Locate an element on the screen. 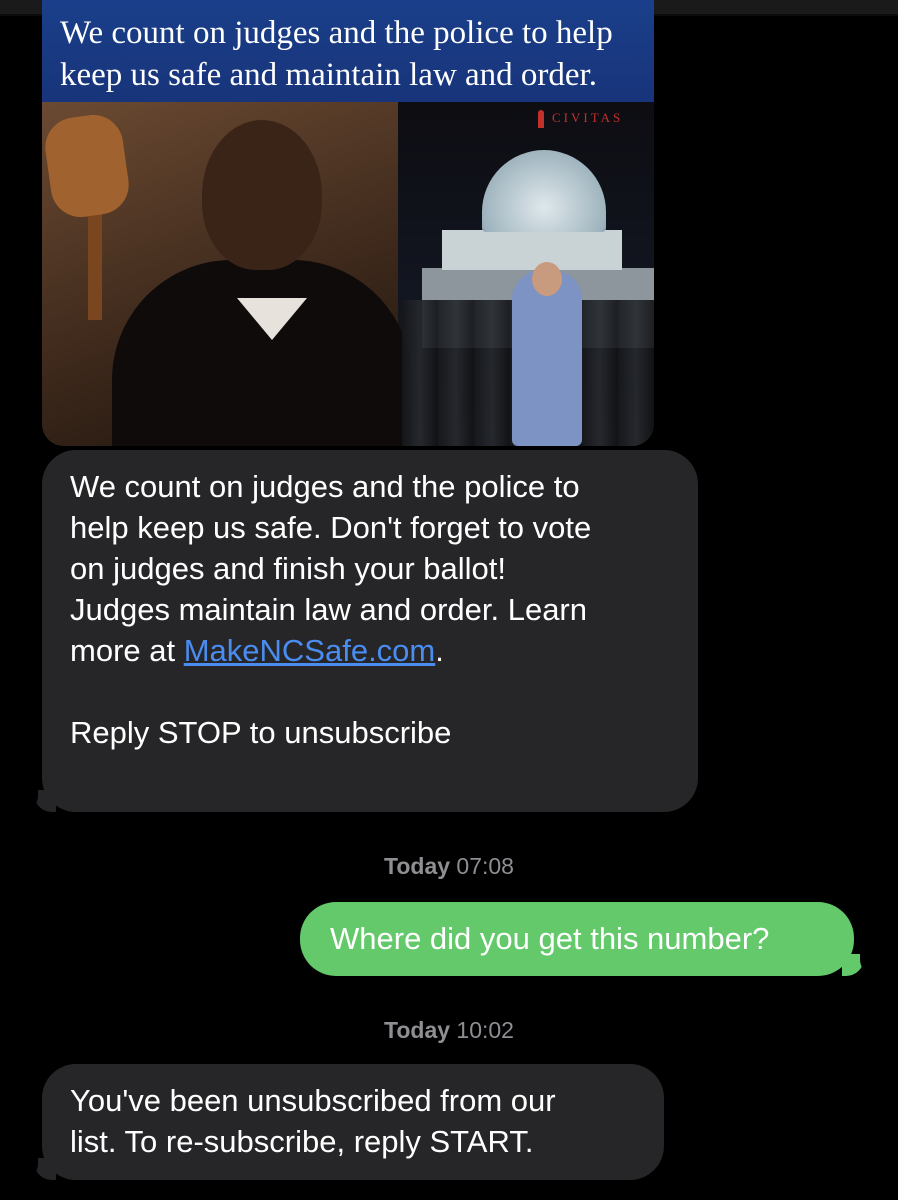 This screenshot has width=898, height=1200. outgoing-message-bubble: Where did you get this number? is located at coordinates (577, 939).